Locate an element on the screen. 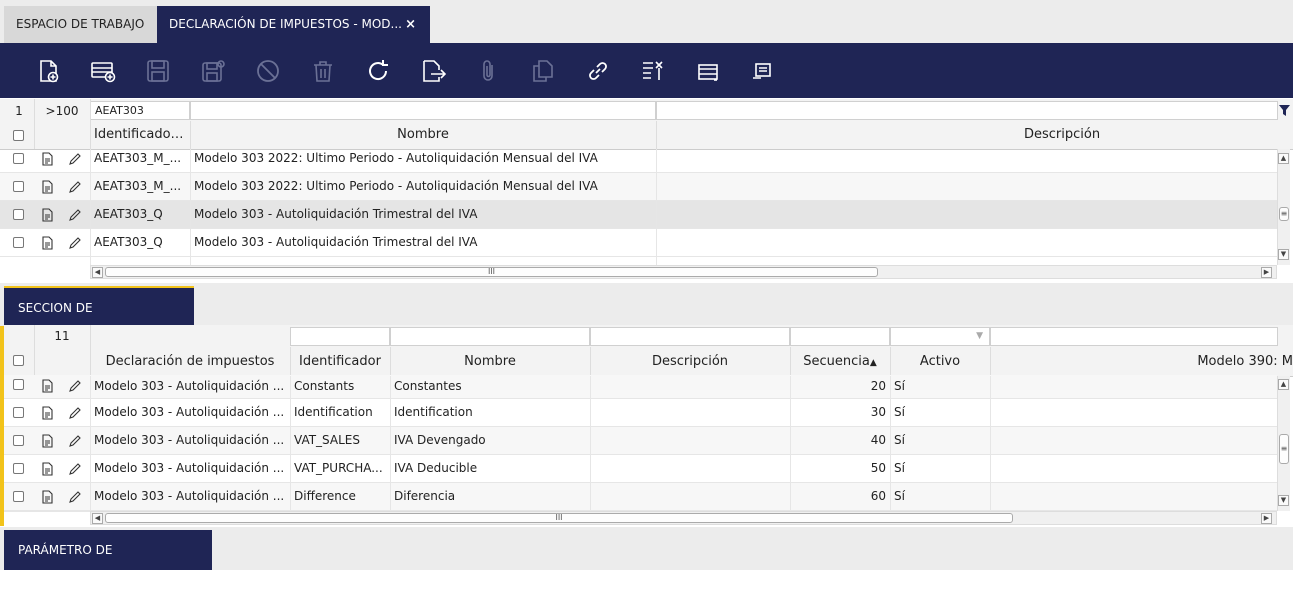 The height and width of the screenshot is (610, 1293). active-filter-select: ▼ is located at coordinates (940, 336).